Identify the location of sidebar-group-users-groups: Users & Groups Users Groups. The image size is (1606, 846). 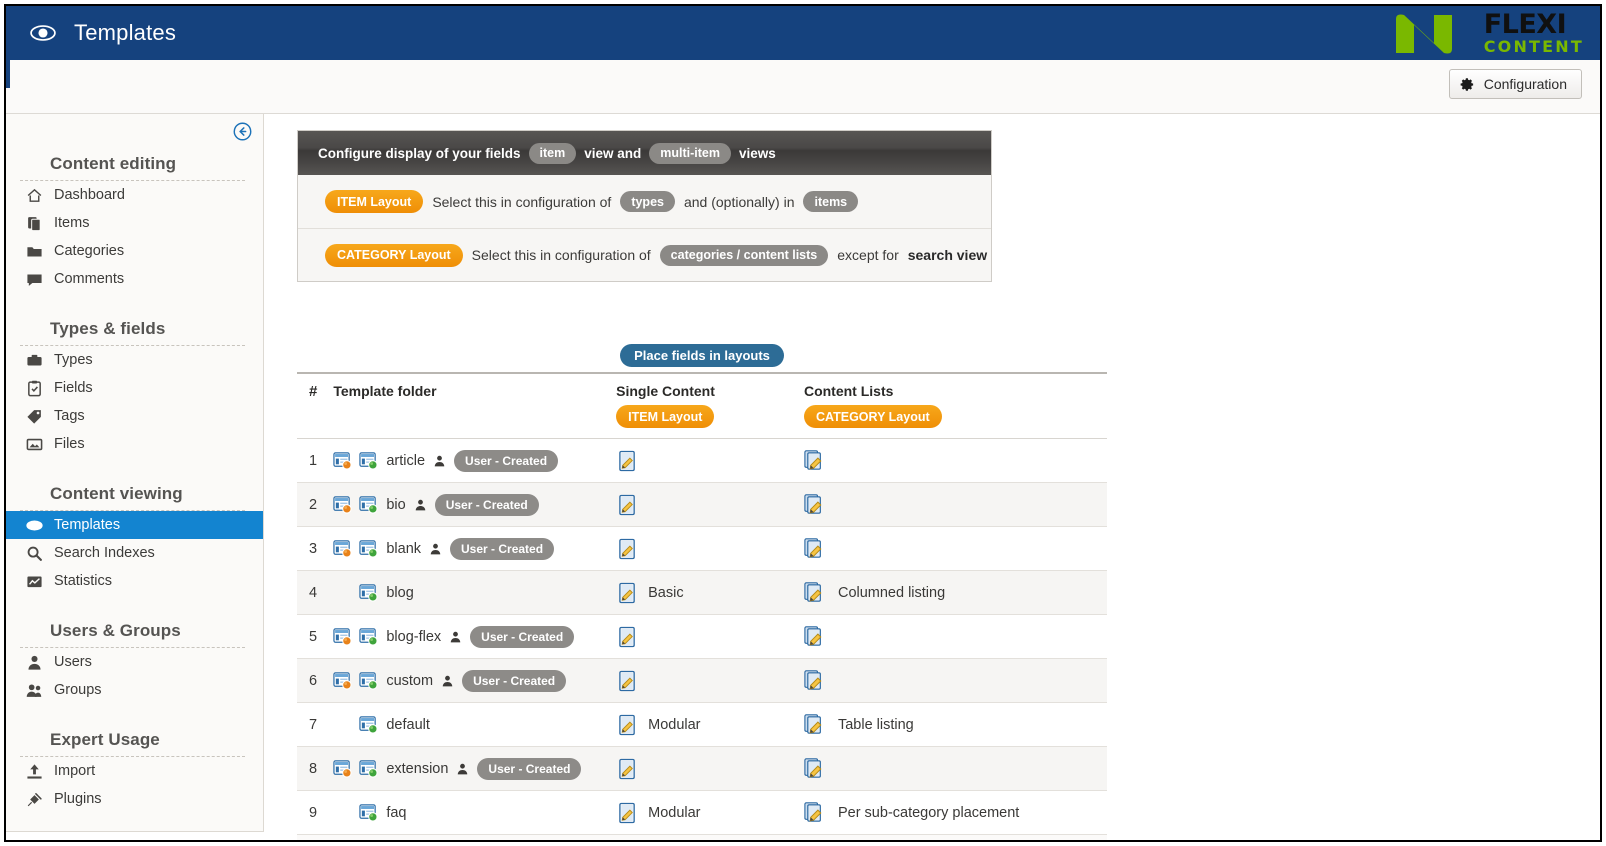
(134, 659).